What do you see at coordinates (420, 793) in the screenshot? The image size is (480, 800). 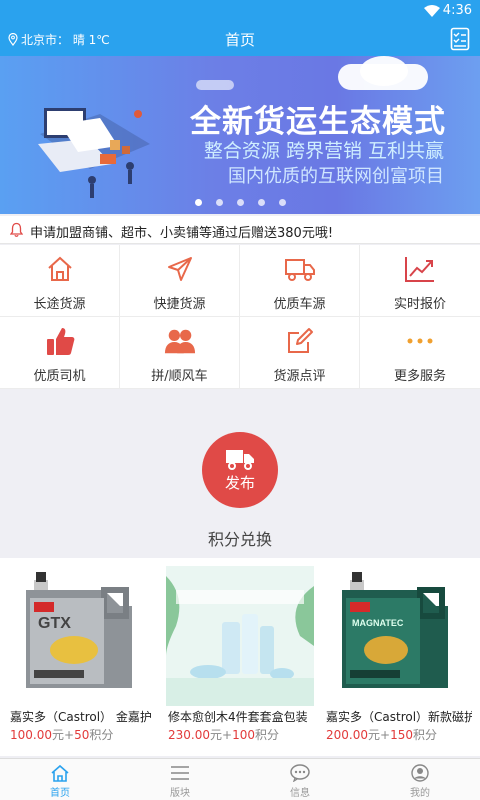 I see `tab-label: 我的` at bounding box center [420, 793].